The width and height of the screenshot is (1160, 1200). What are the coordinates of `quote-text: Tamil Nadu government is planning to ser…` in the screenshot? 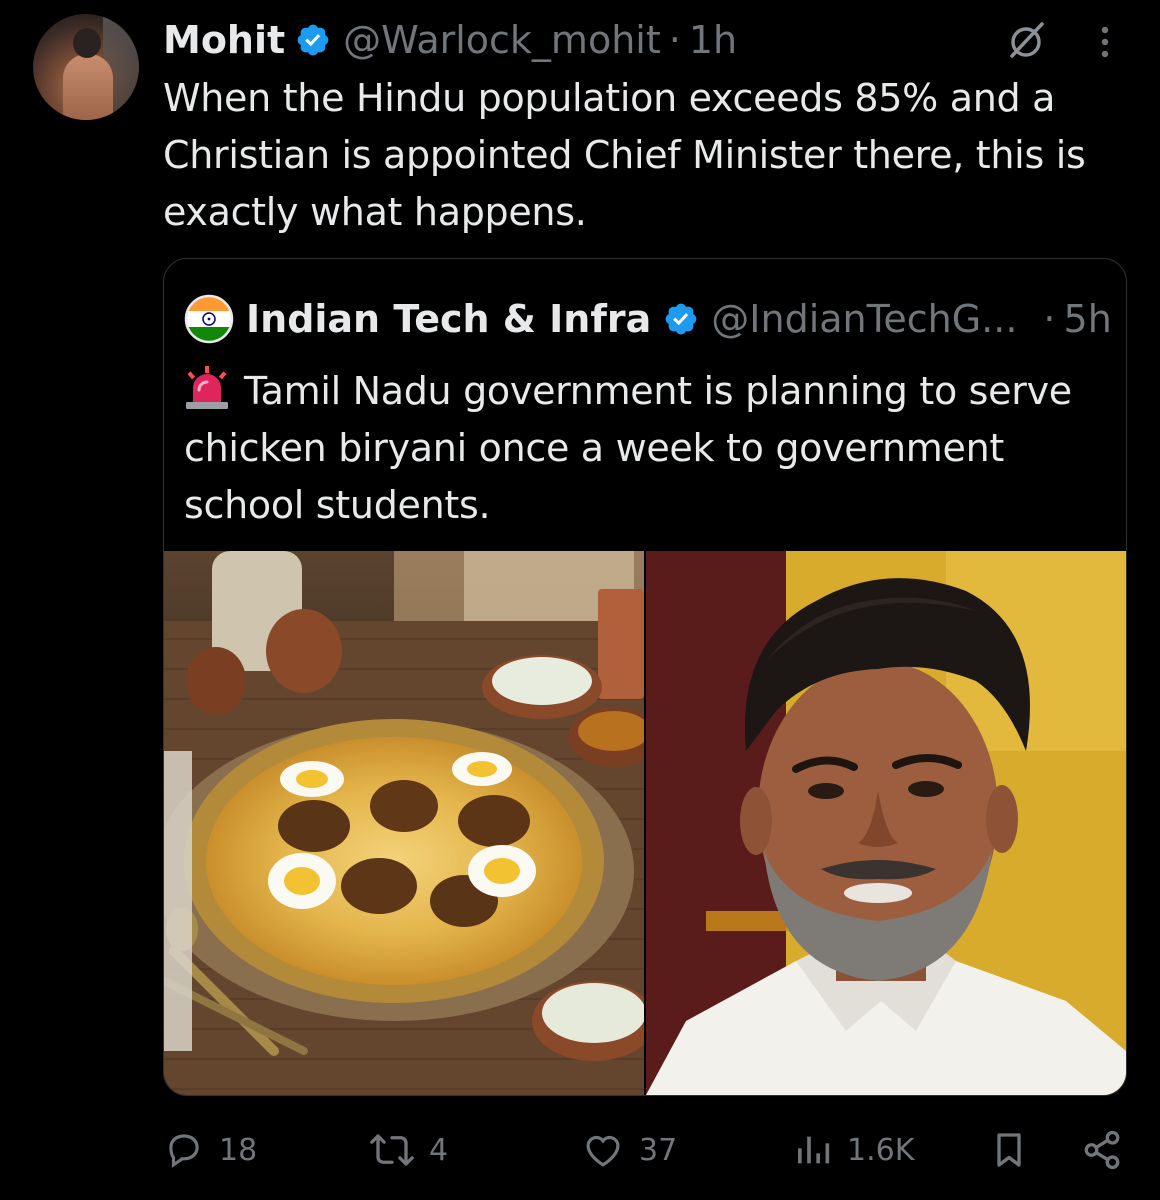 It's located at (628, 448).